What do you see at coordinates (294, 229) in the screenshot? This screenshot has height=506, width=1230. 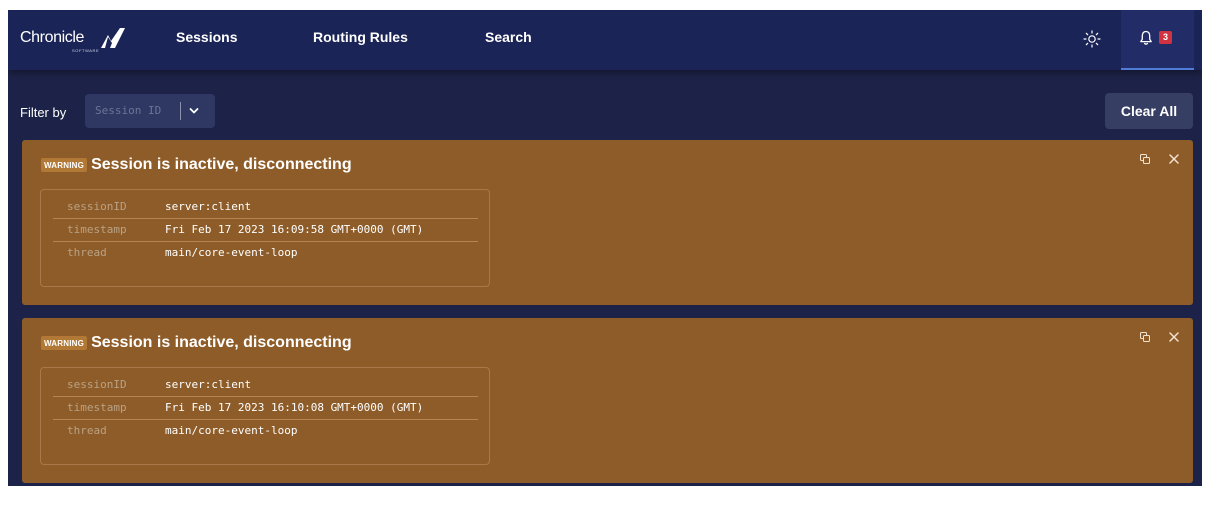 I see `detail-value: Fri Feb 17 2023 16:09:58 GMT+0000 (GMT)` at bounding box center [294, 229].